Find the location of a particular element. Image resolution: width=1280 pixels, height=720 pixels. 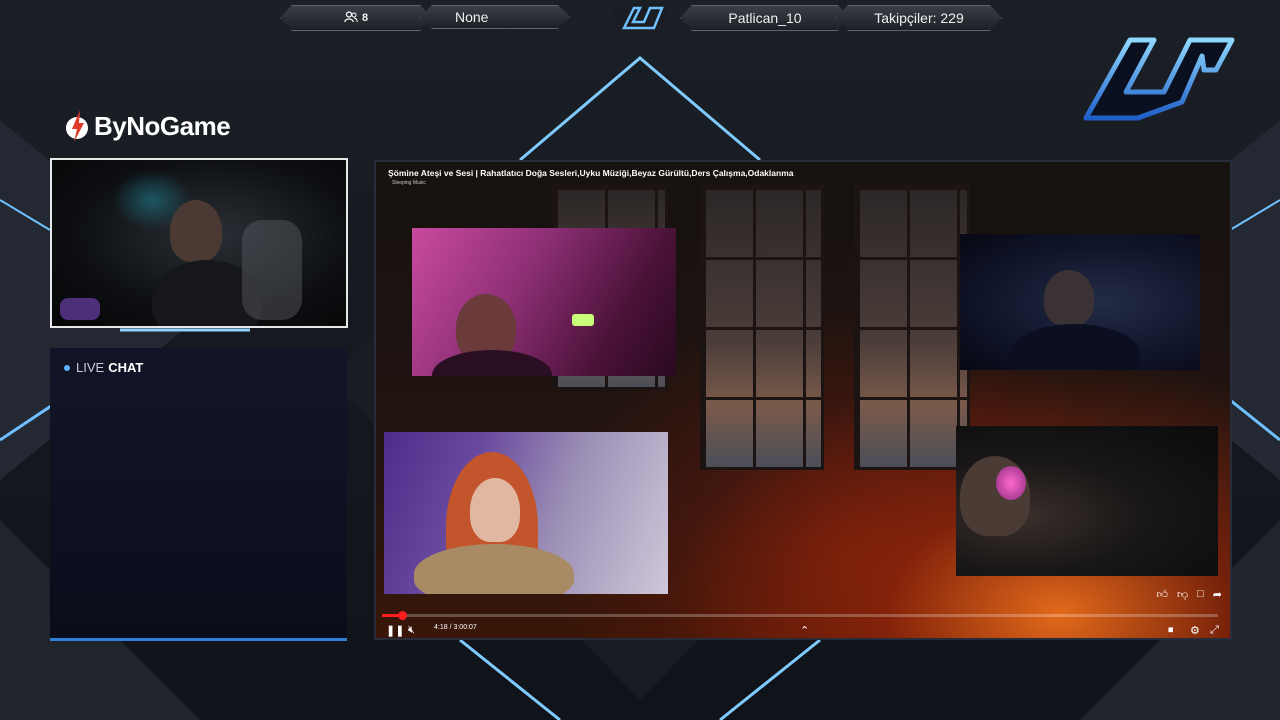

mute-icon: 🔇︎ is located at coordinates (411, 630).